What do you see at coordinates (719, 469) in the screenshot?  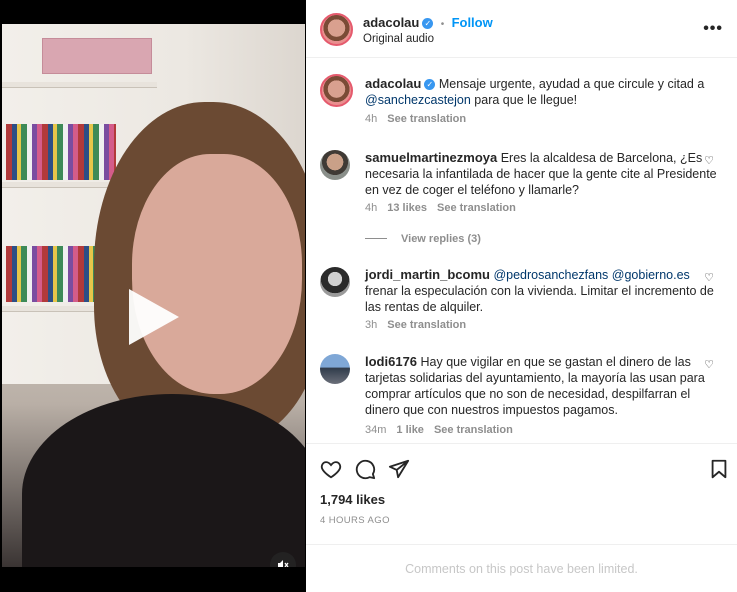 I see `bookmark-icon` at bounding box center [719, 469].